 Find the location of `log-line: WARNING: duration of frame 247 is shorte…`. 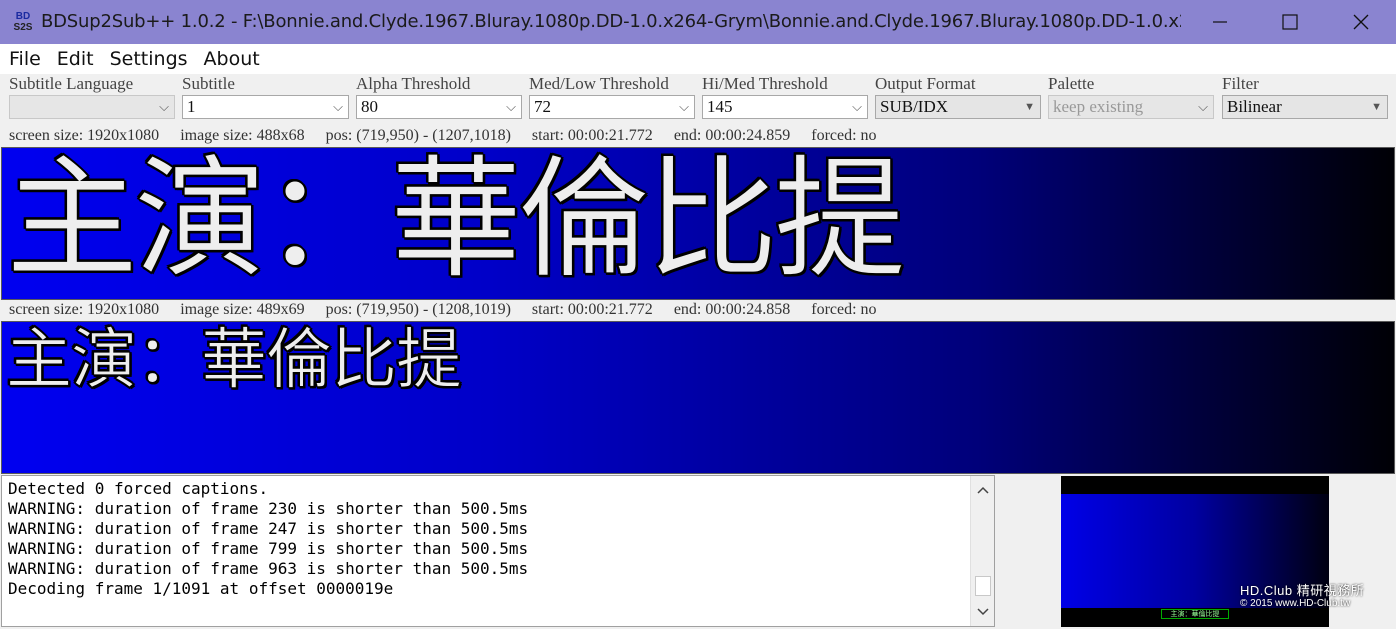

log-line: WARNING: duration of frame 247 is shorte… is located at coordinates (268, 528).